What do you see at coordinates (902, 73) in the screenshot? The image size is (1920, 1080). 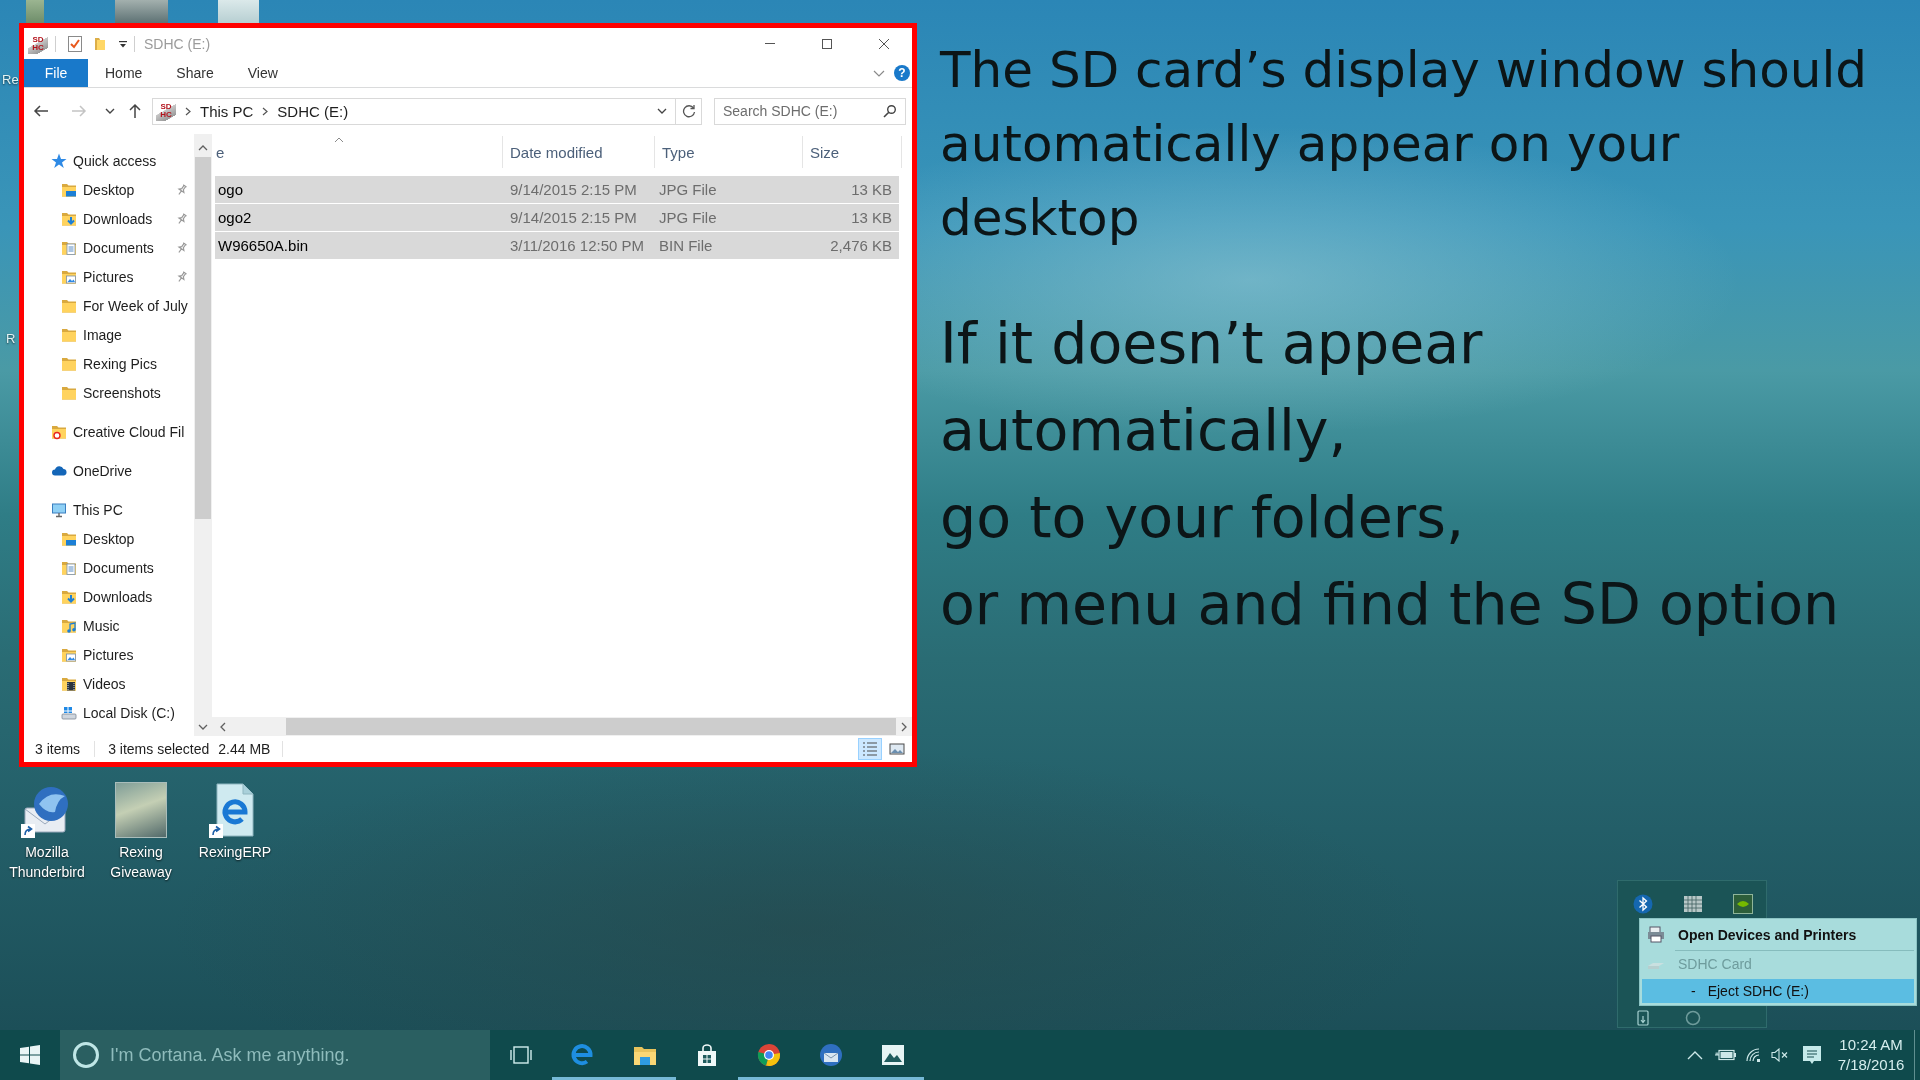 I see `help-button: ?` at bounding box center [902, 73].